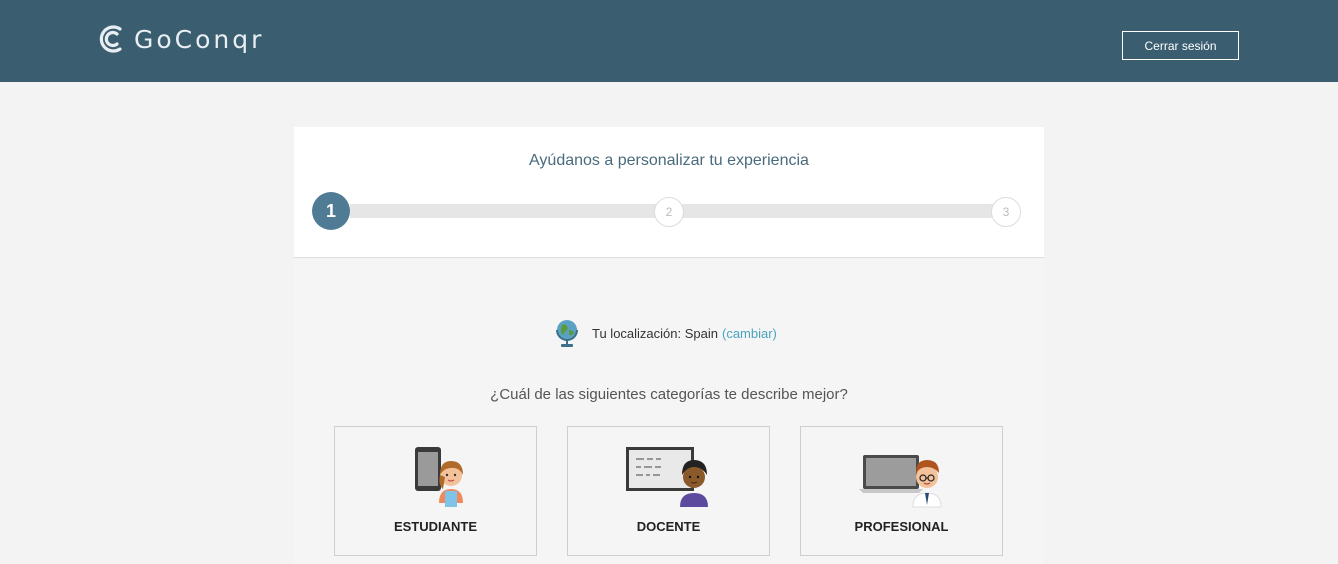 This screenshot has height=564, width=1338. I want to click on category-label-student: ESTUDIANTE, so click(435, 526).